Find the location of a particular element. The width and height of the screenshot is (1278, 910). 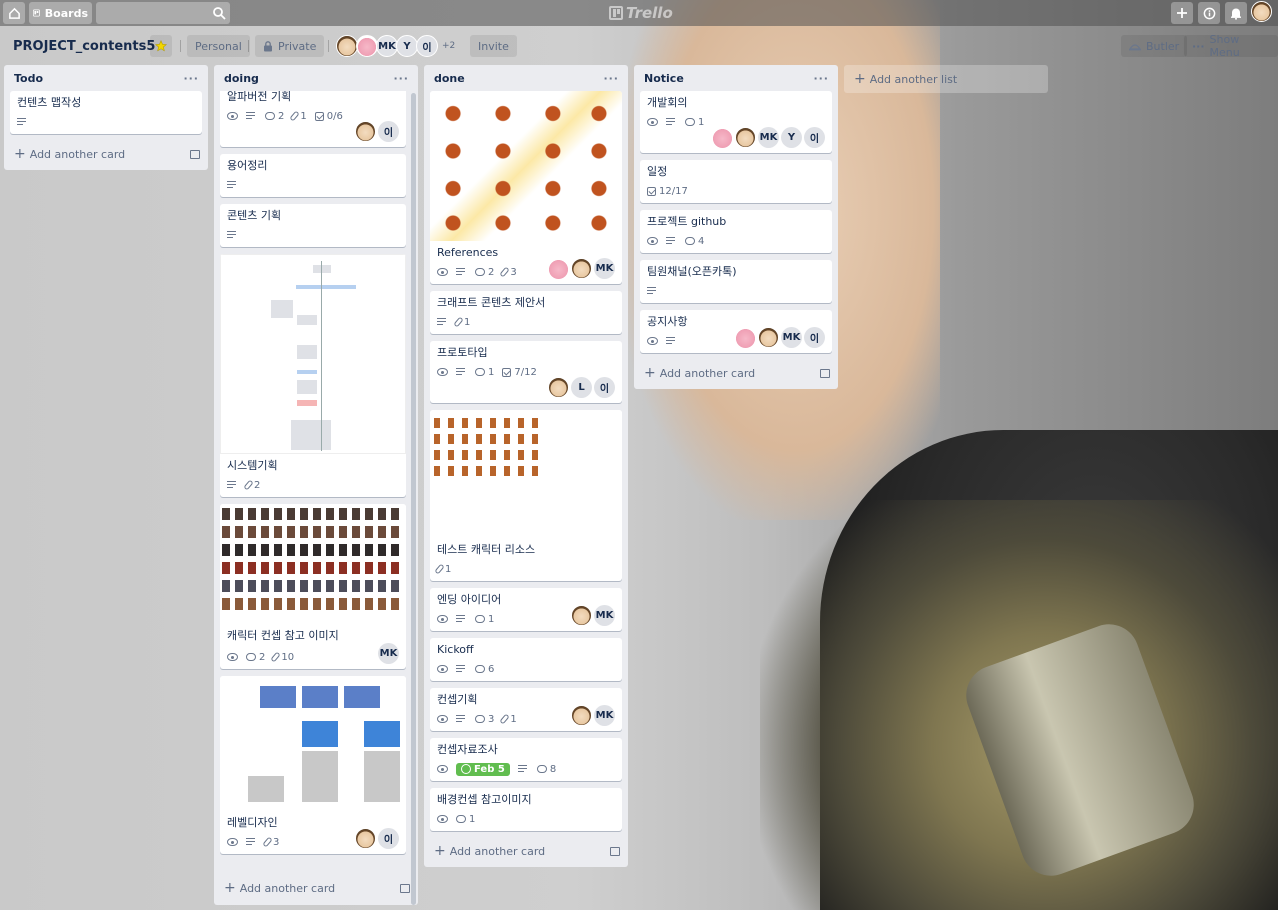

card: 프로토타입 1 7/12 L 이 is located at coordinates (526, 372).